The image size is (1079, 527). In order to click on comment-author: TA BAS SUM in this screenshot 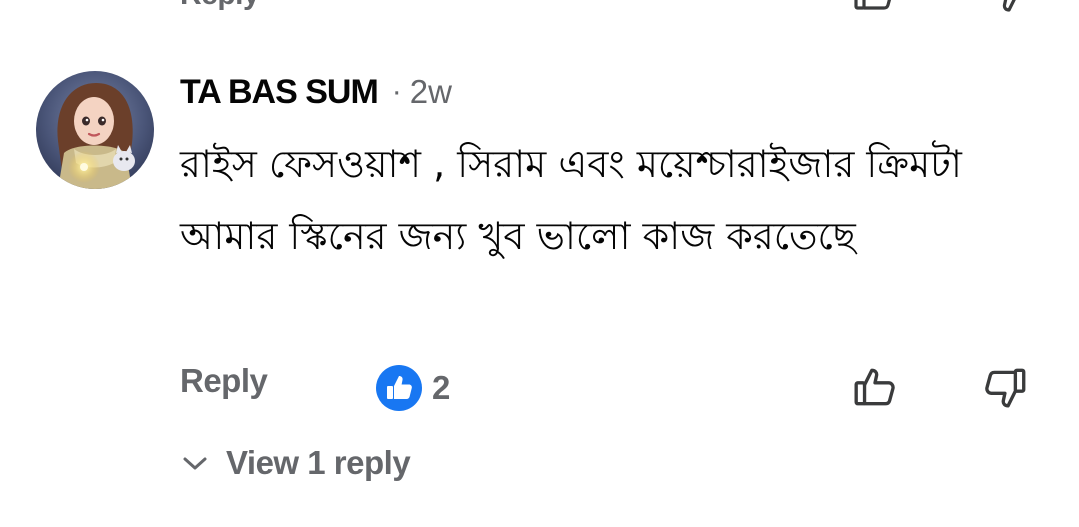, I will do `click(279, 92)`.